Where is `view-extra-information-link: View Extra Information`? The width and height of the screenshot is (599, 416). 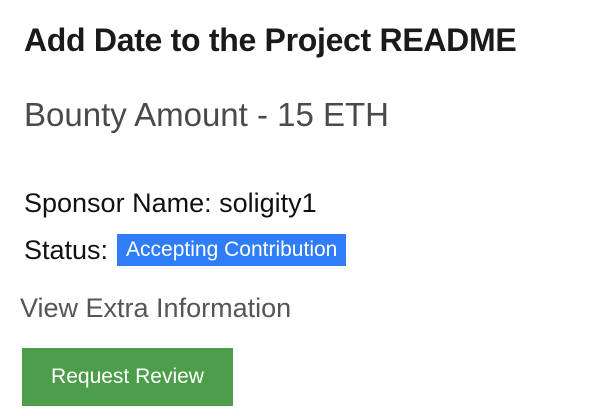 view-extra-information-link: View Extra Information is located at coordinates (155, 308).